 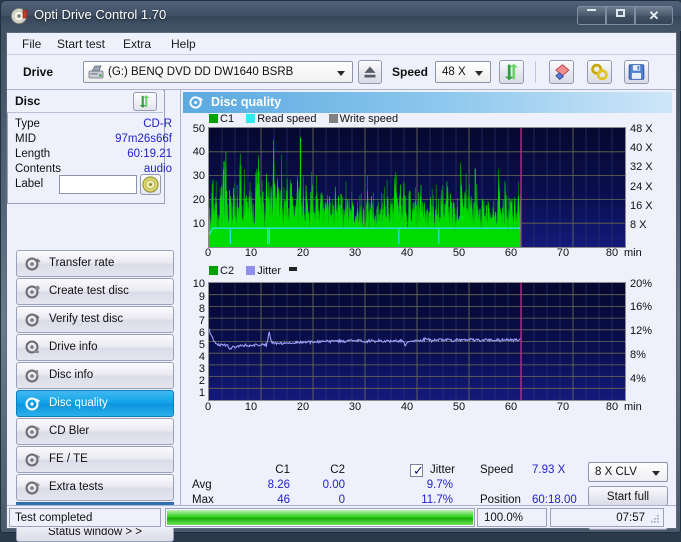 What do you see at coordinates (32, 292) in the screenshot?
I see `disc-burn-icon` at bounding box center [32, 292].